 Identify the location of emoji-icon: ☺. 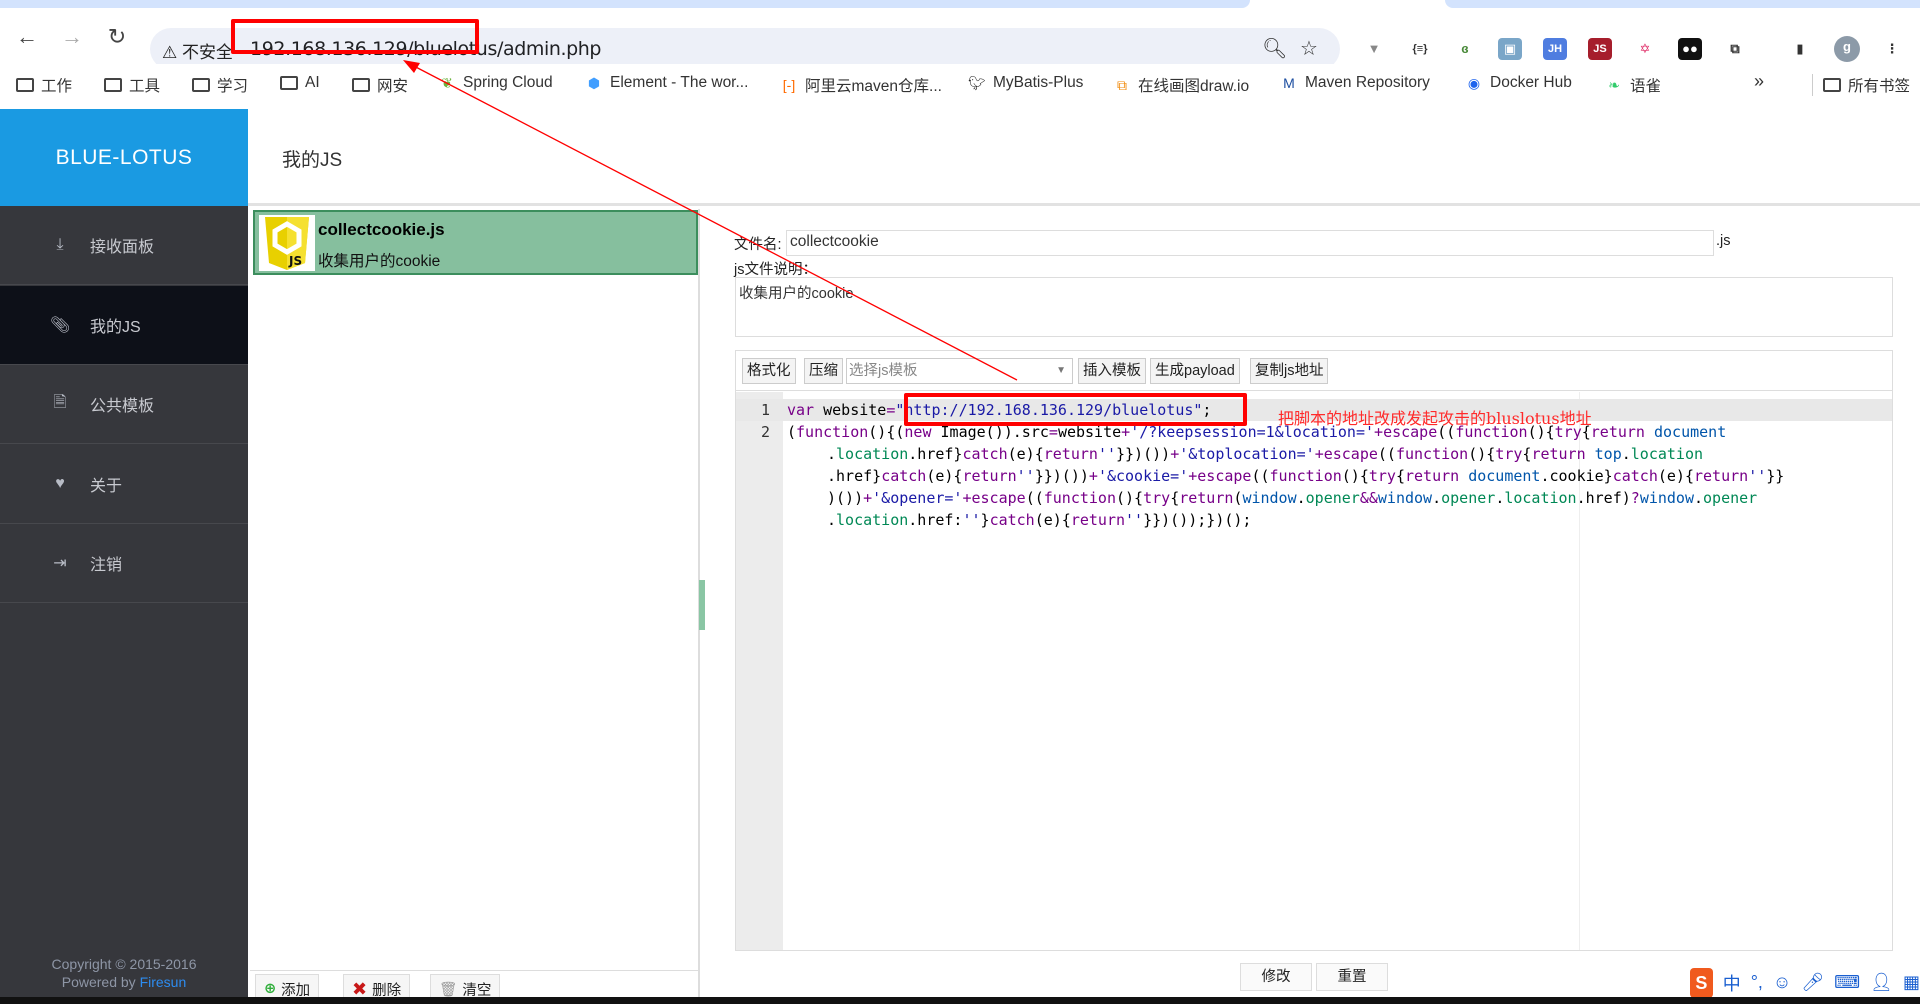
(1782, 982).